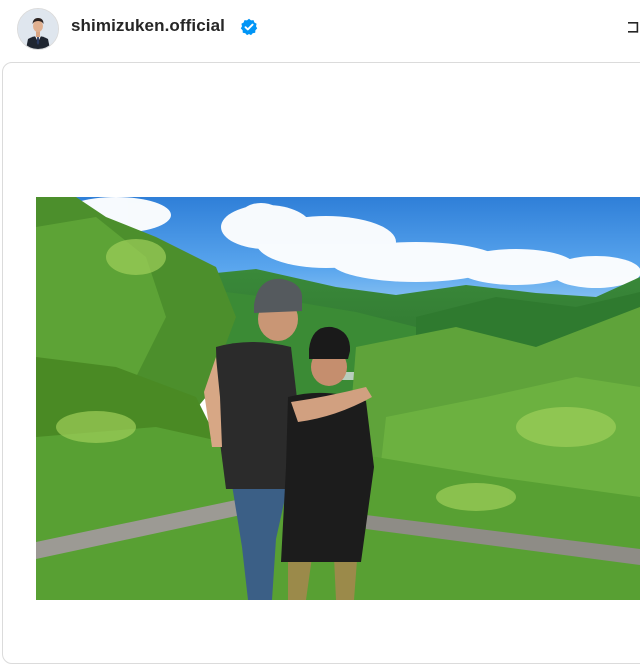  I want to click on post-header: shimizuken.official, so click(320, 28).